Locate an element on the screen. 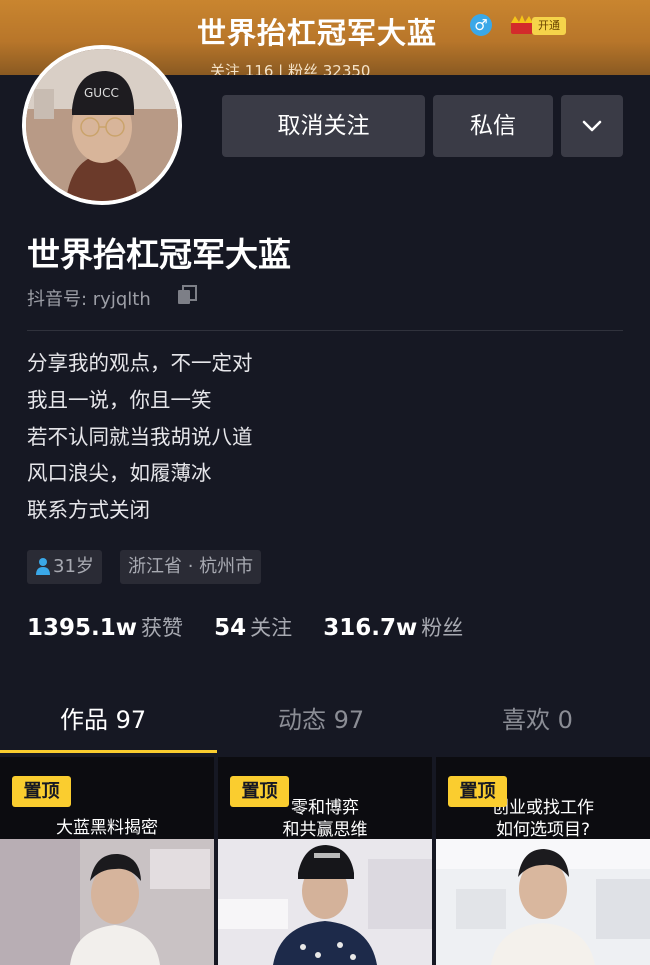 This screenshot has width=650, height=965. bio-line: 分享我的观点，不一定对 is located at coordinates (140, 363).